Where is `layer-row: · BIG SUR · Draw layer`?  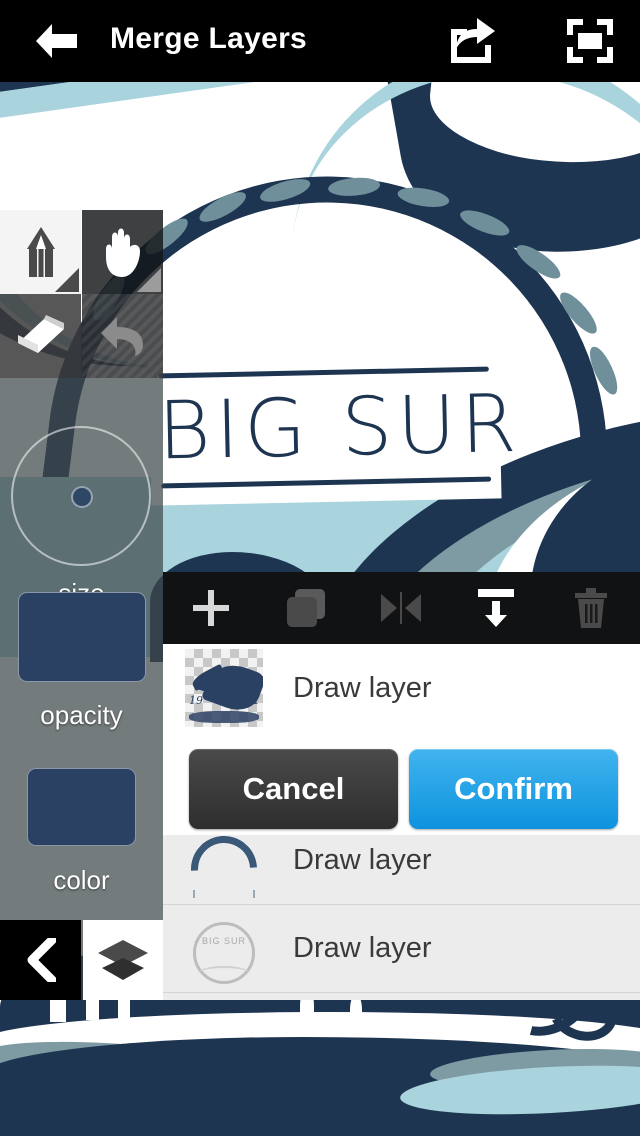 layer-row: · BIG SUR · Draw layer is located at coordinates (401, 949).